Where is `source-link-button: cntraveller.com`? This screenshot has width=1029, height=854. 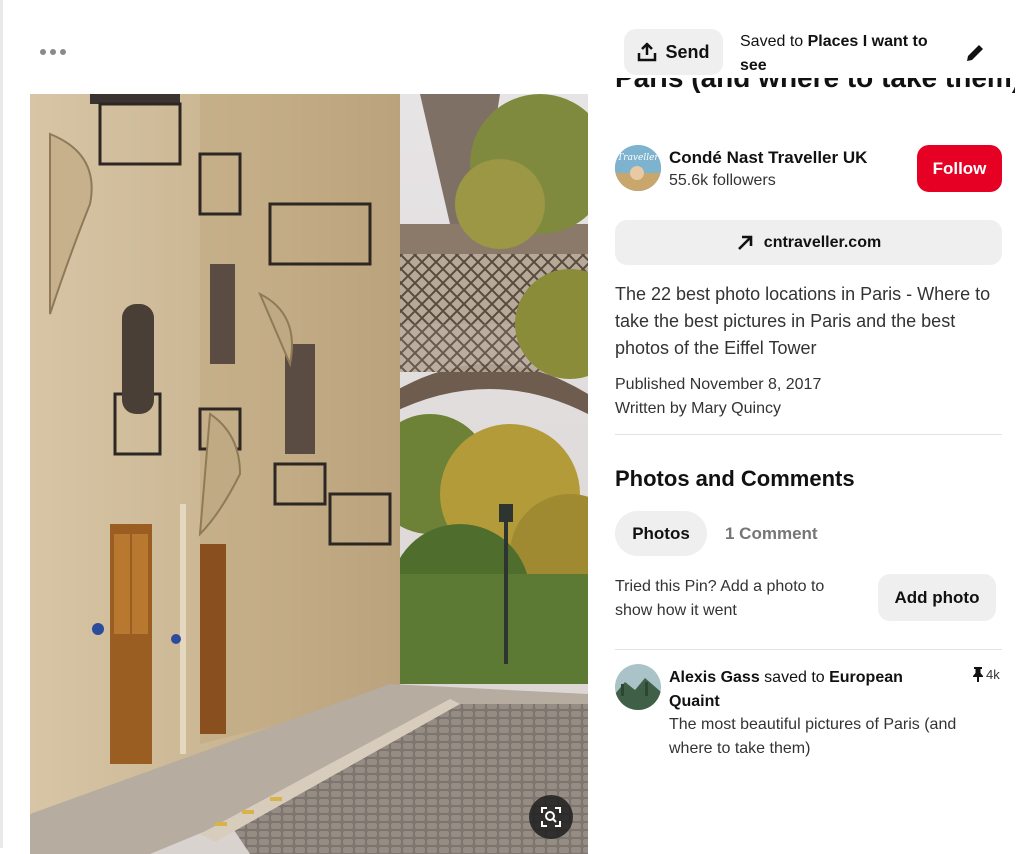
source-link-button: cntraveller.com is located at coordinates (808, 242).